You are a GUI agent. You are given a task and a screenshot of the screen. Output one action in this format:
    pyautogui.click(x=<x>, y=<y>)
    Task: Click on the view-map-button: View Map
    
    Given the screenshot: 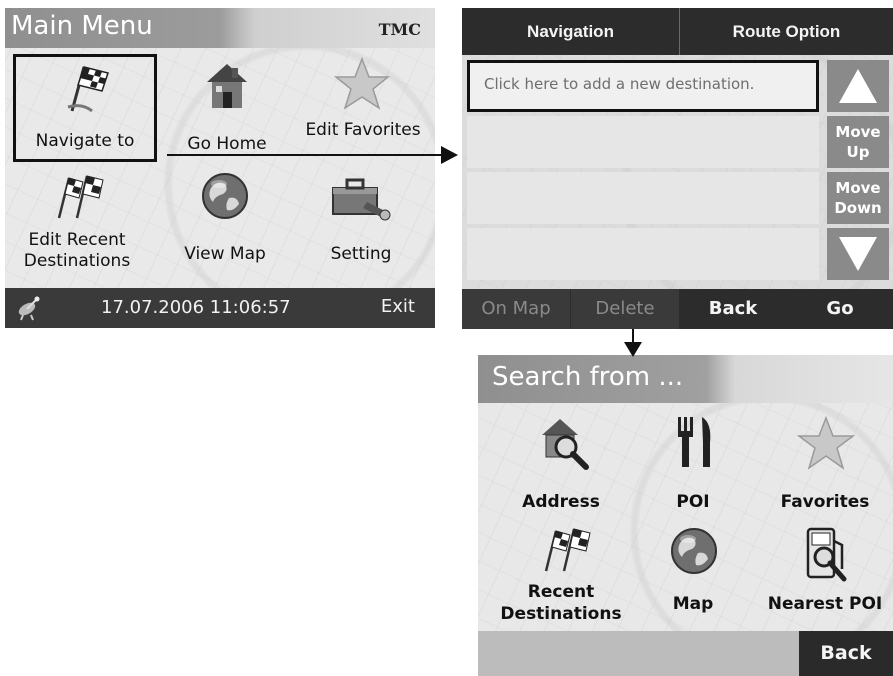 What is the action you would take?
    pyautogui.click(x=225, y=218)
    